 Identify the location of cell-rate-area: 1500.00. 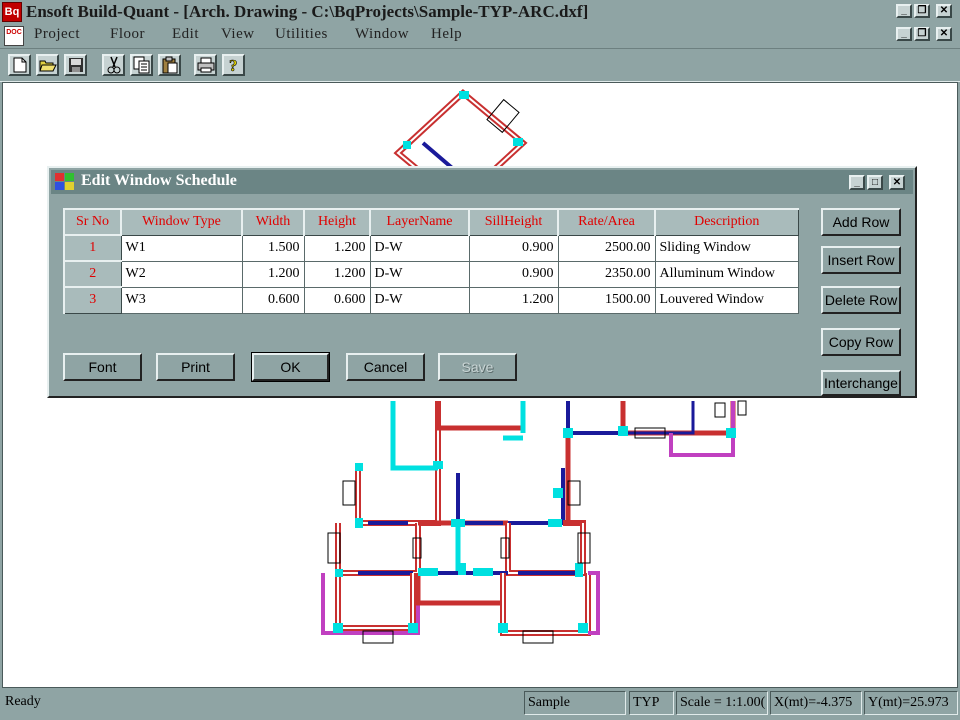
(606, 300).